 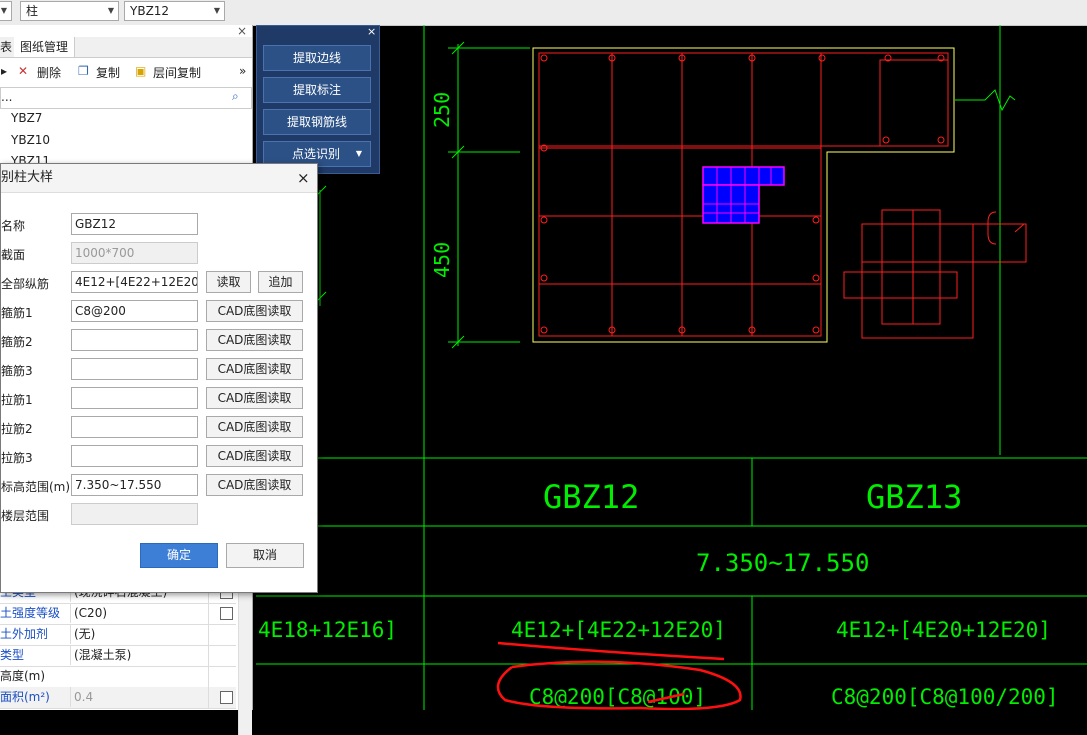 What do you see at coordinates (36, 487) in the screenshot?
I see `elevation-label: 标高范围(m)` at bounding box center [36, 487].